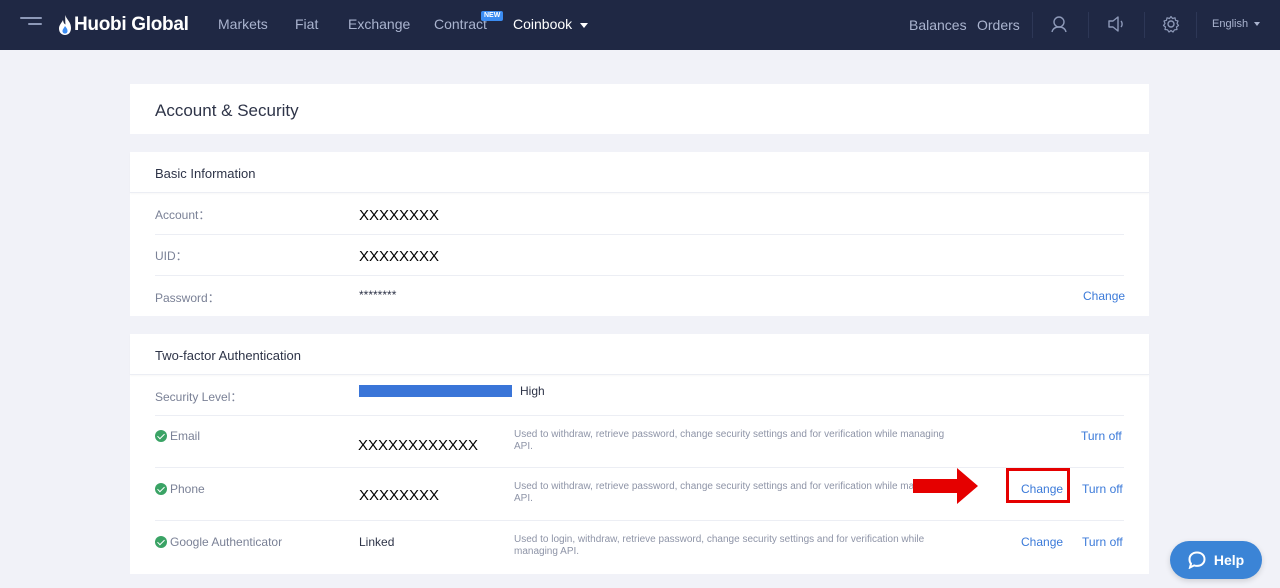 This screenshot has width=1280, height=588. What do you see at coordinates (379, 24) in the screenshot?
I see `nav-exchange: Exchange` at bounding box center [379, 24].